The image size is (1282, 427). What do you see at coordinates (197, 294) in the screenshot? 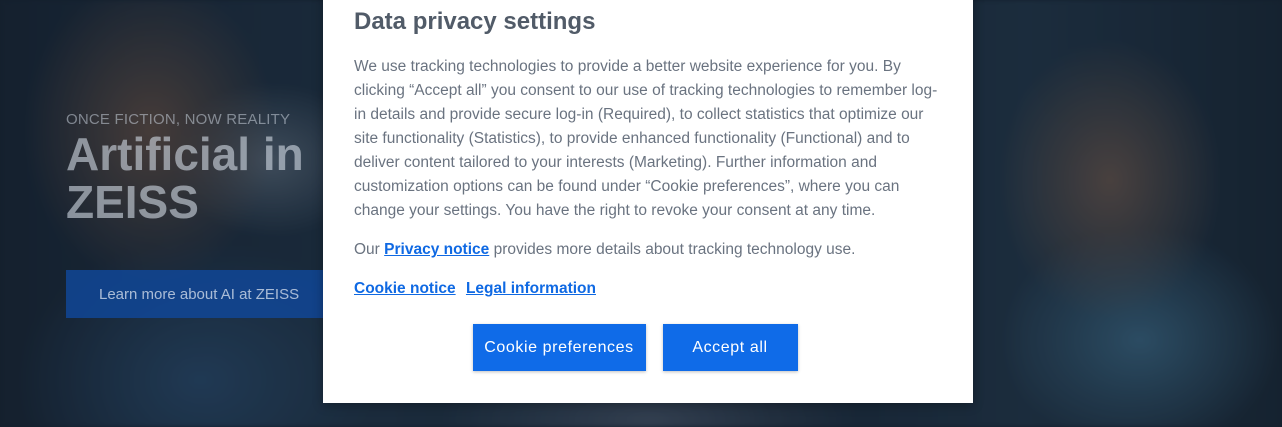
I see `learn-more-ai-button: Learn more about AI at ZEISS` at bounding box center [197, 294].